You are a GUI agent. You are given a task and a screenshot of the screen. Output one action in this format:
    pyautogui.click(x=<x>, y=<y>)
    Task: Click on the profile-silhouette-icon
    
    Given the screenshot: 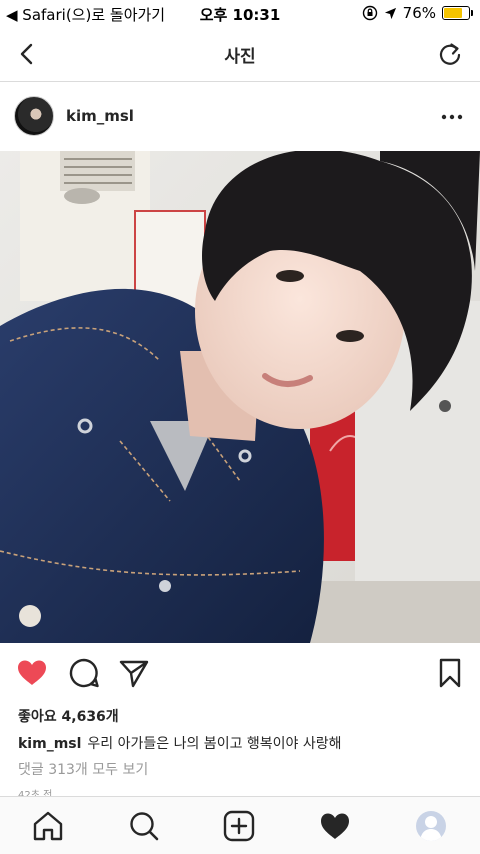 What is the action you would take?
    pyautogui.click(x=431, y=828)
    